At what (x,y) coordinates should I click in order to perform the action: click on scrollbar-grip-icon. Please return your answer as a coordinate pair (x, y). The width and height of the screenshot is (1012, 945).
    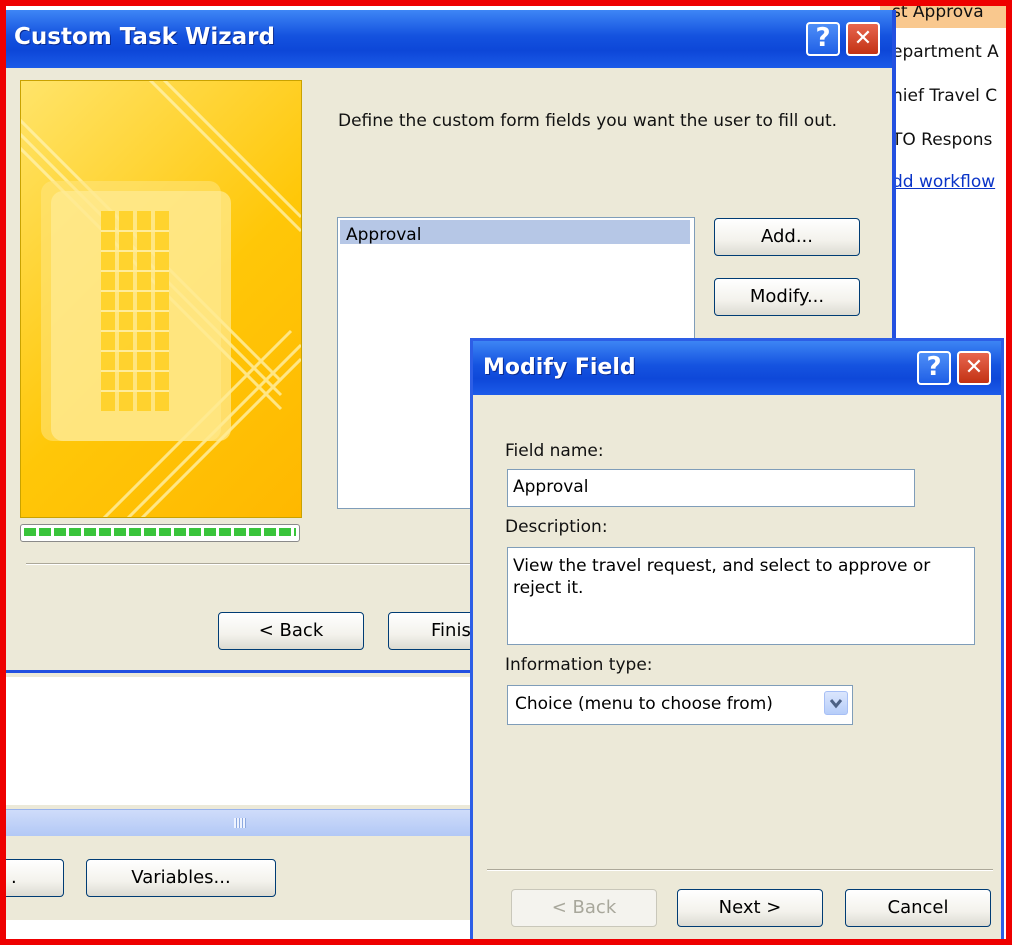
    Looking at the image, I should click on (240, 823).